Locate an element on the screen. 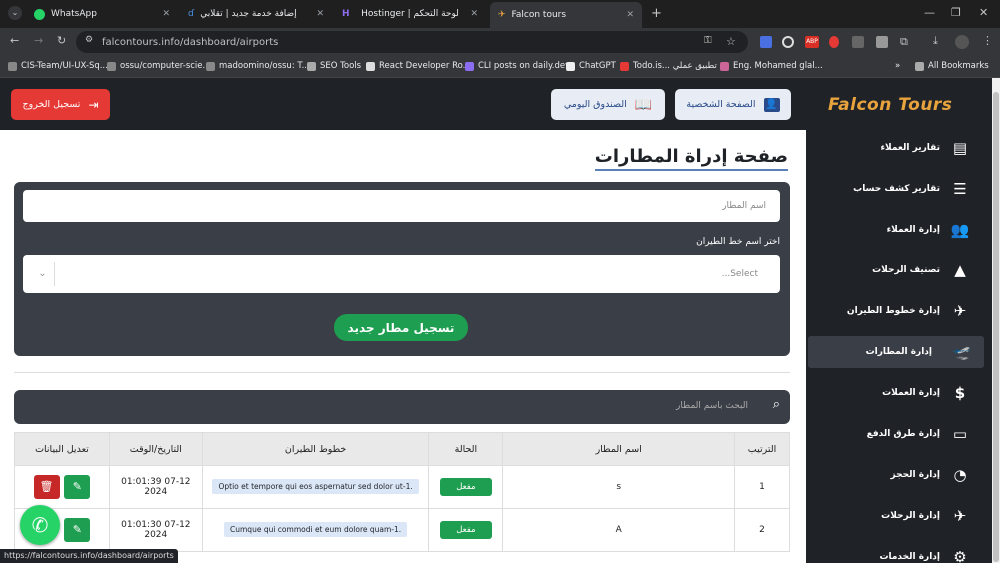 The image size is (1000, 573). daily-box-button: الصندوق اليومي 📖 is located at coordinates (608, 104).